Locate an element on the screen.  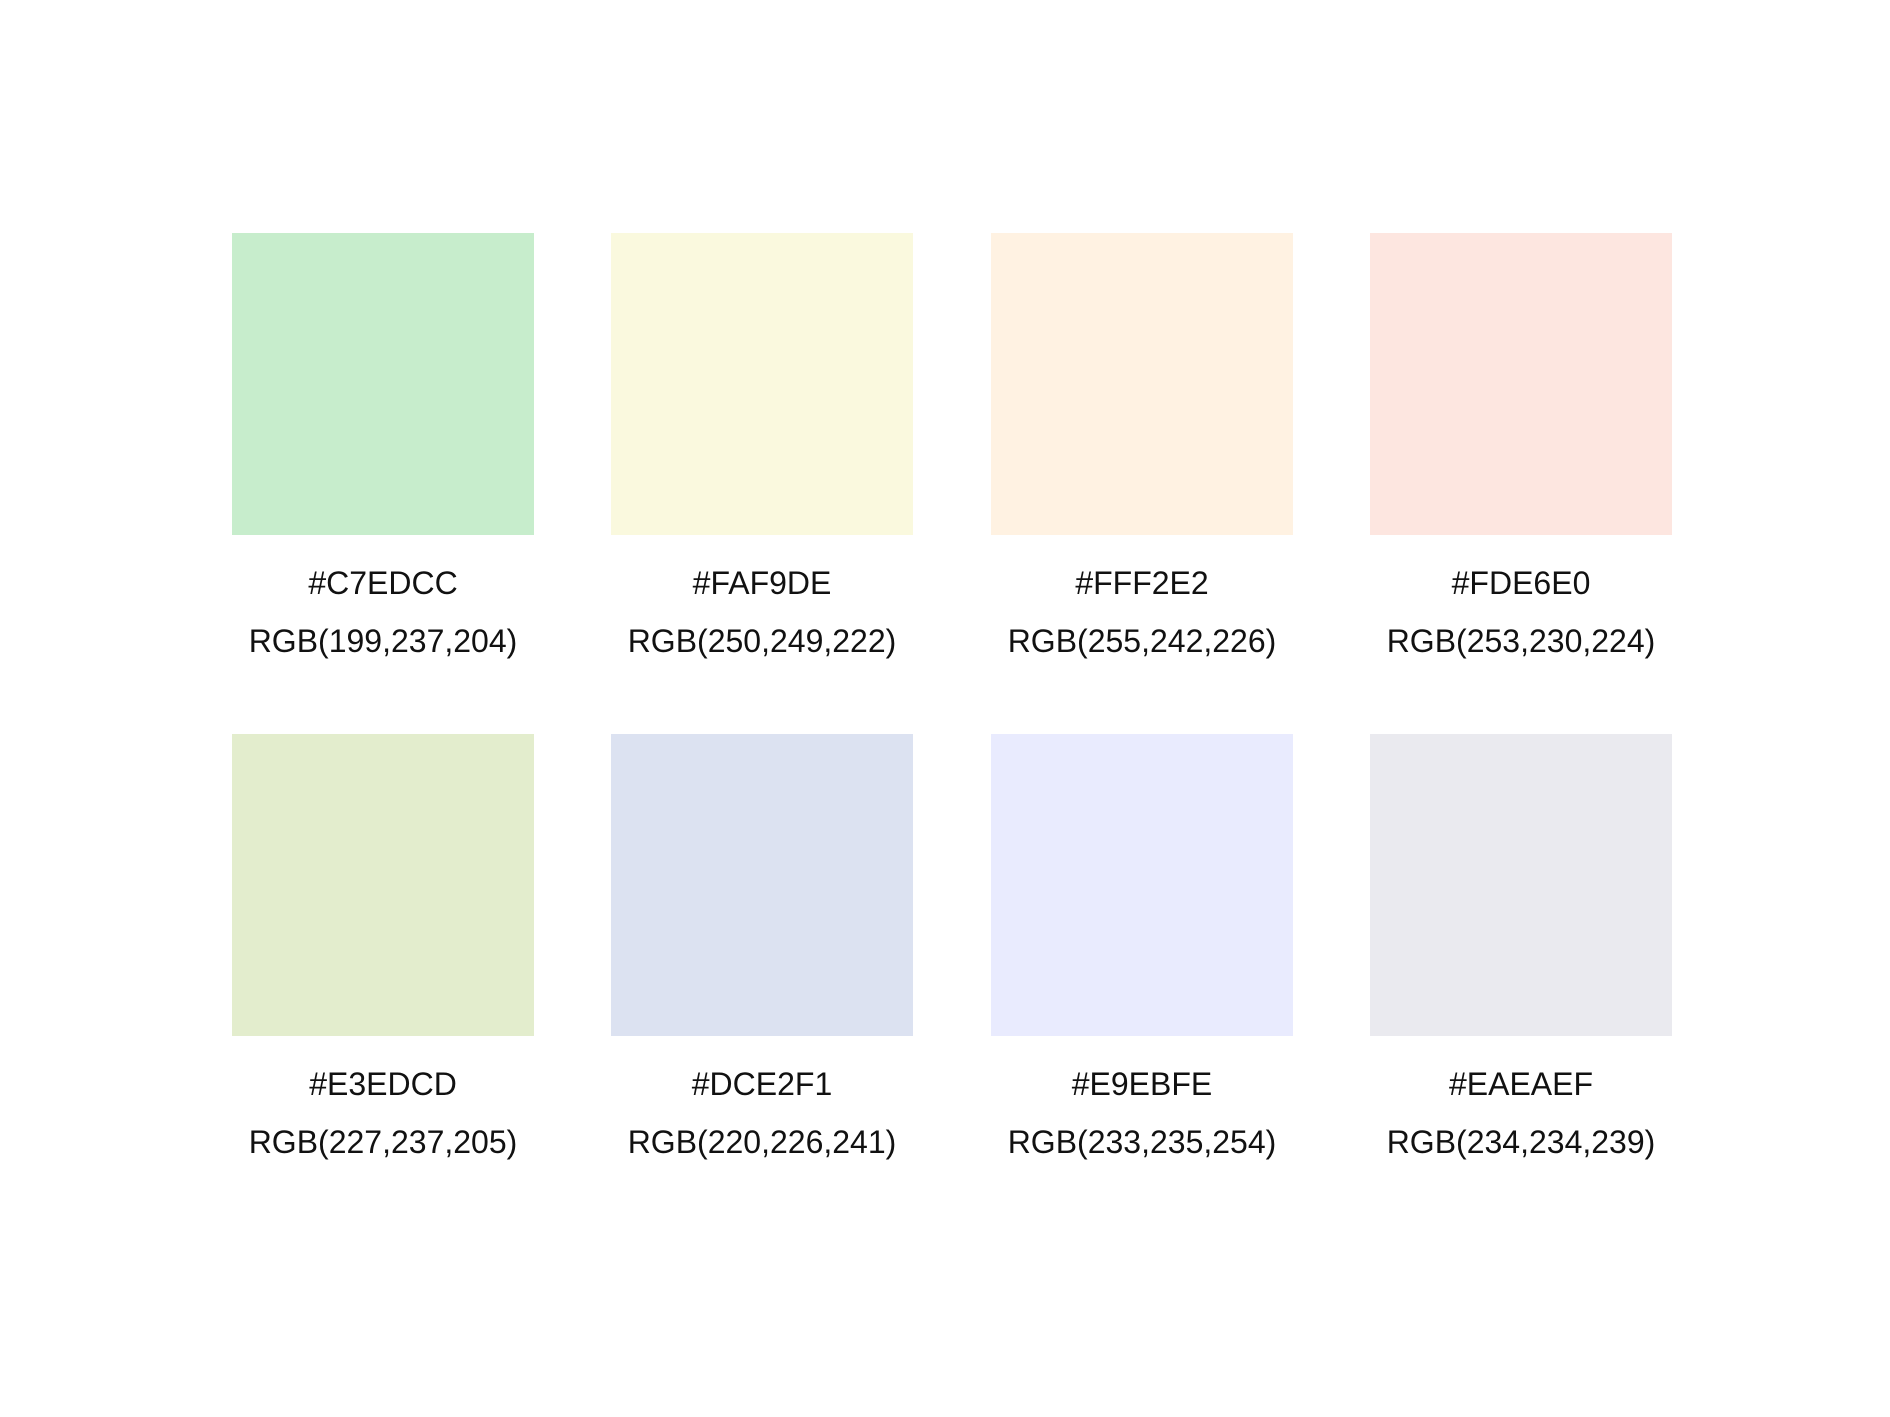
swatch-card: #FDE6E0 RGB(253,230,224) is located at coordinates (1521, 453).